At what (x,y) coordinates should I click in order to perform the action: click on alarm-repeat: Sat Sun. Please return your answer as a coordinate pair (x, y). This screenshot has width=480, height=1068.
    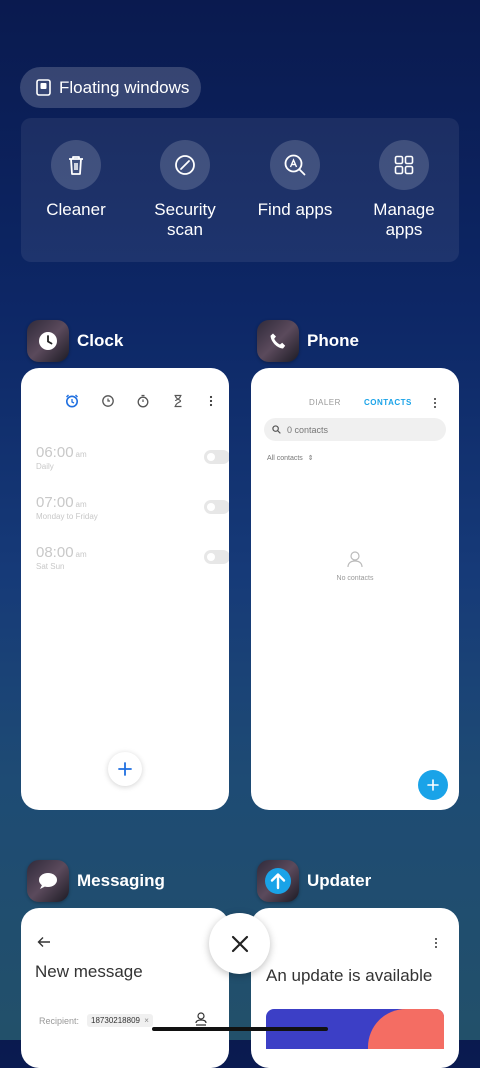
    Looking at the image, I should click on (50, 566).